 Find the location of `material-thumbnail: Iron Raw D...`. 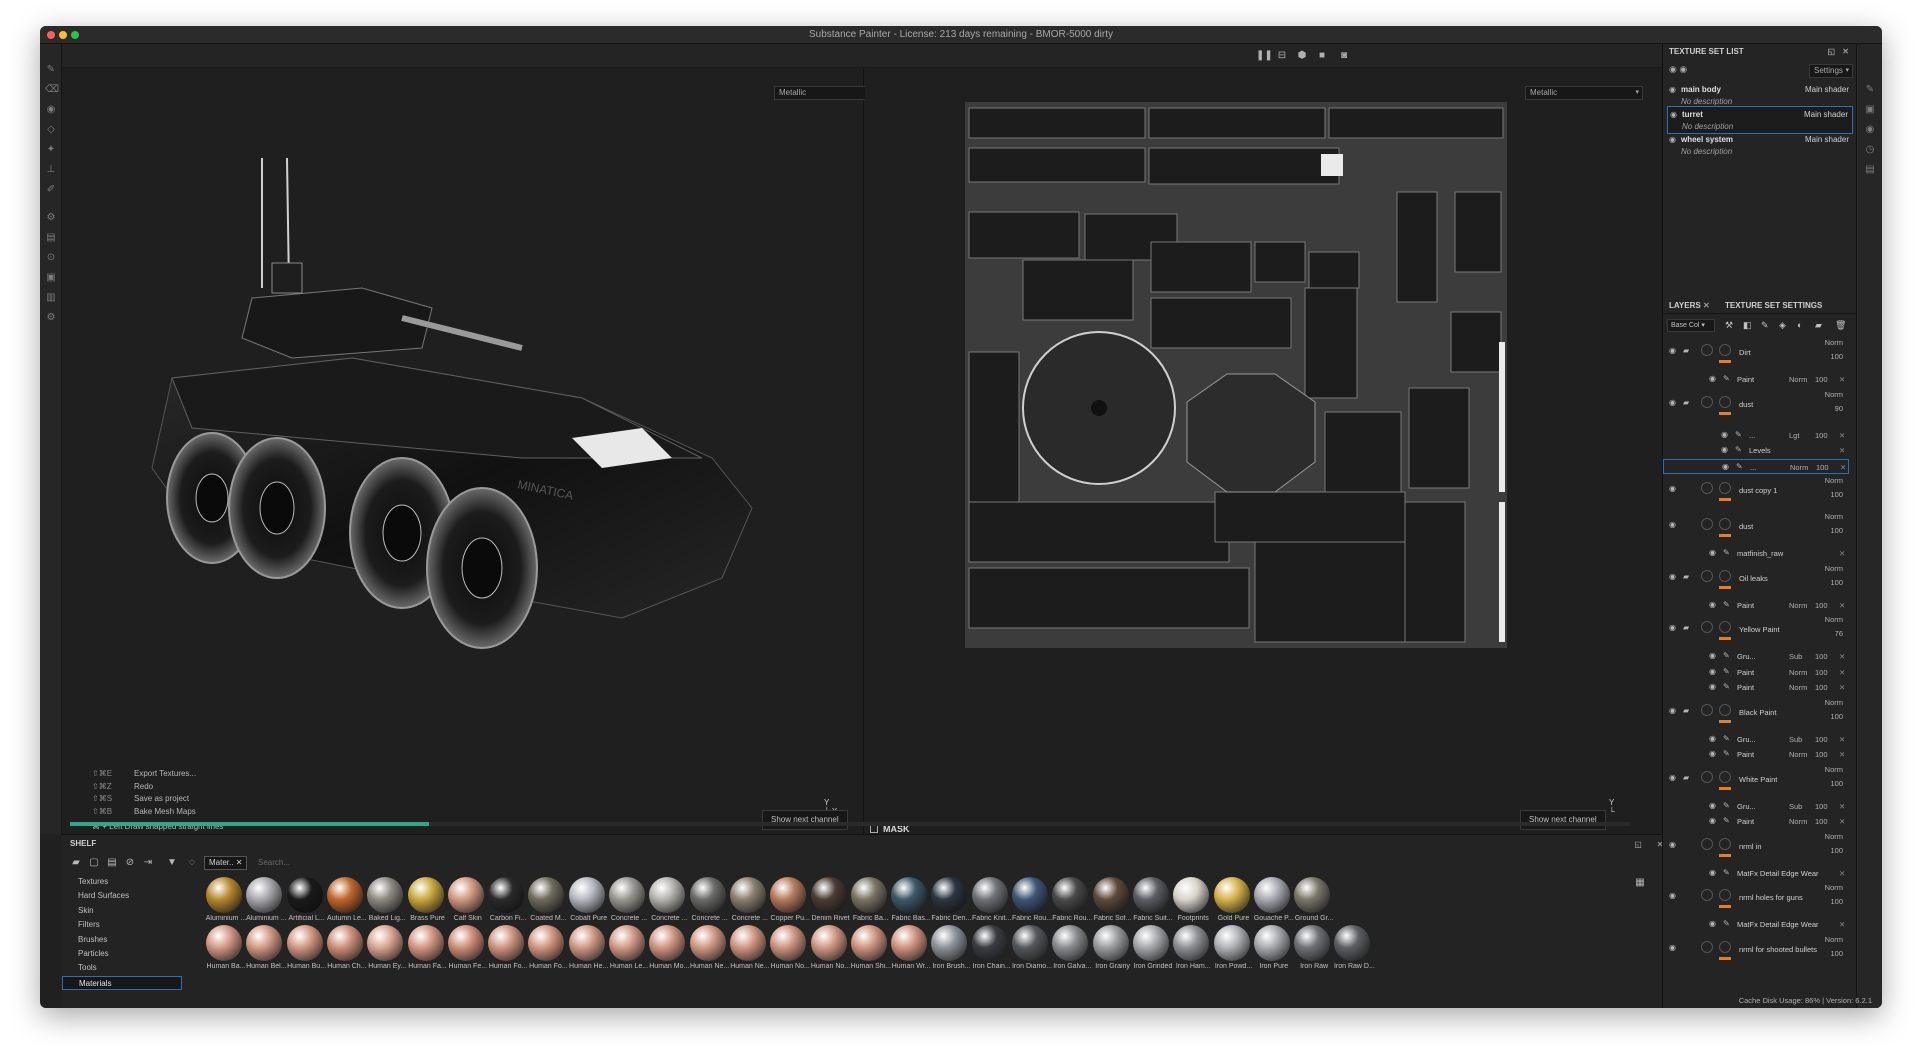

material-thumbnail: Iron Raw D... is located at coordinates (1354, 953).